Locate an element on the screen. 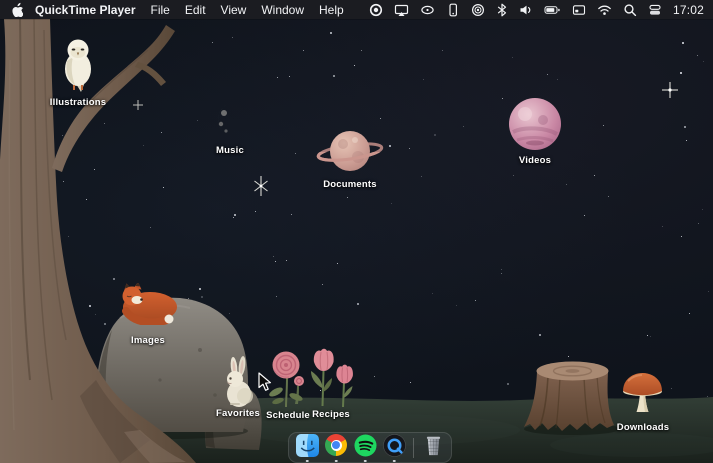 The height and width of the screenshot is (463, 713). desktop-item-music: Music is located at coordinates (230, 128).